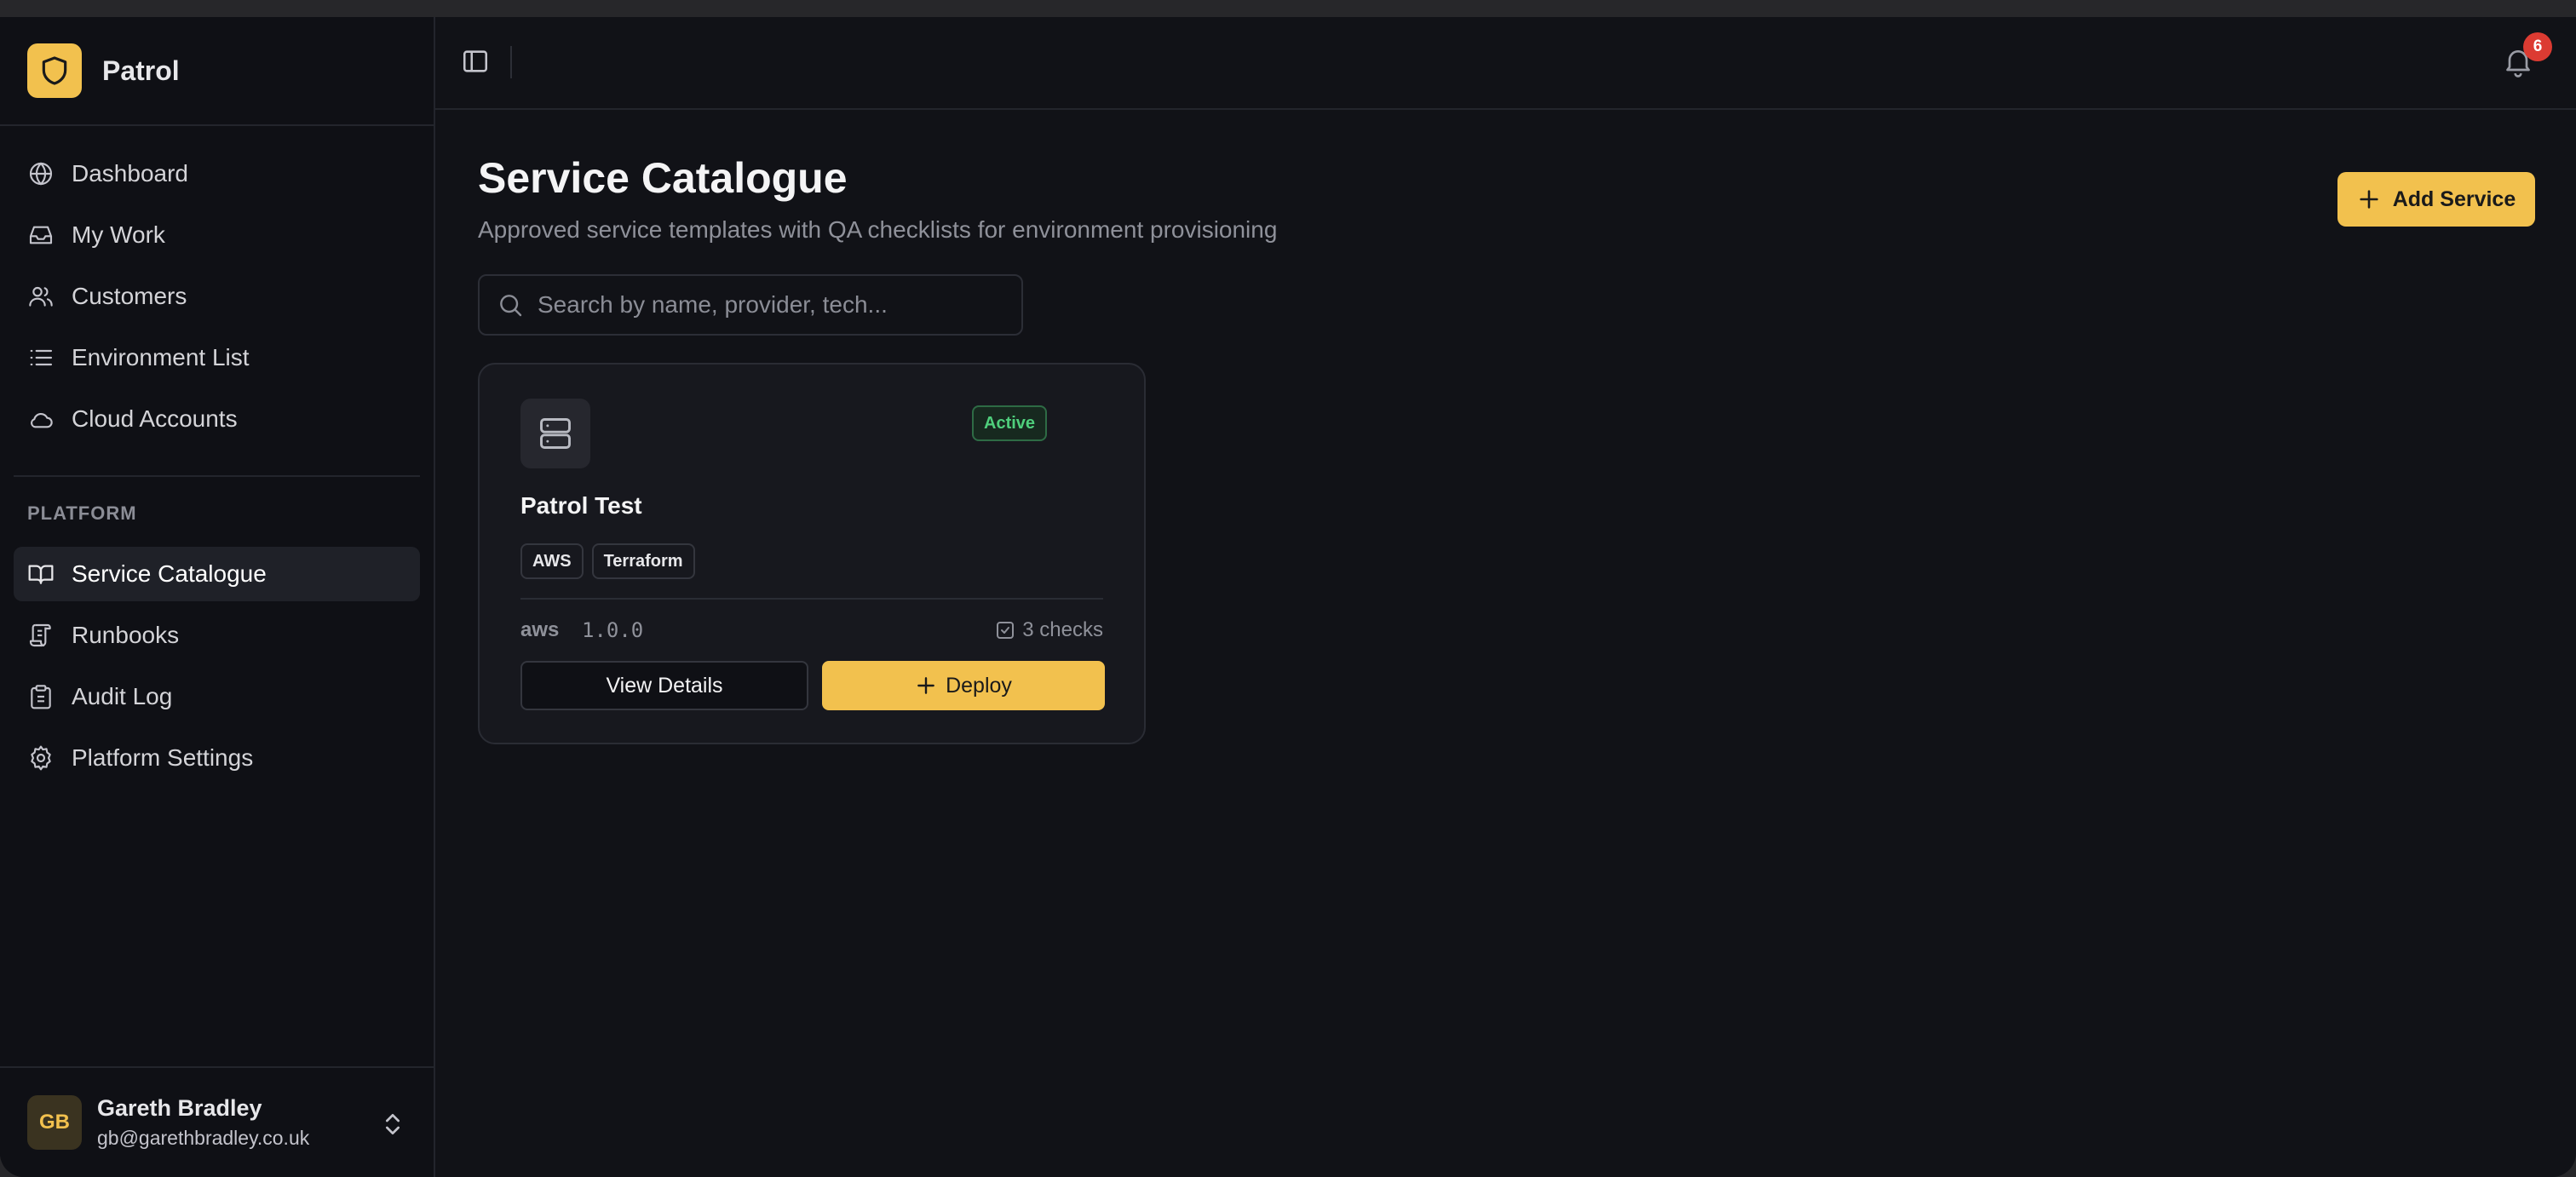 The height and width of the screenshot is (1177, 2576). Describe the element at coordinates (1506, 63) in the screenshot. I see `topbar: 6` at that location.